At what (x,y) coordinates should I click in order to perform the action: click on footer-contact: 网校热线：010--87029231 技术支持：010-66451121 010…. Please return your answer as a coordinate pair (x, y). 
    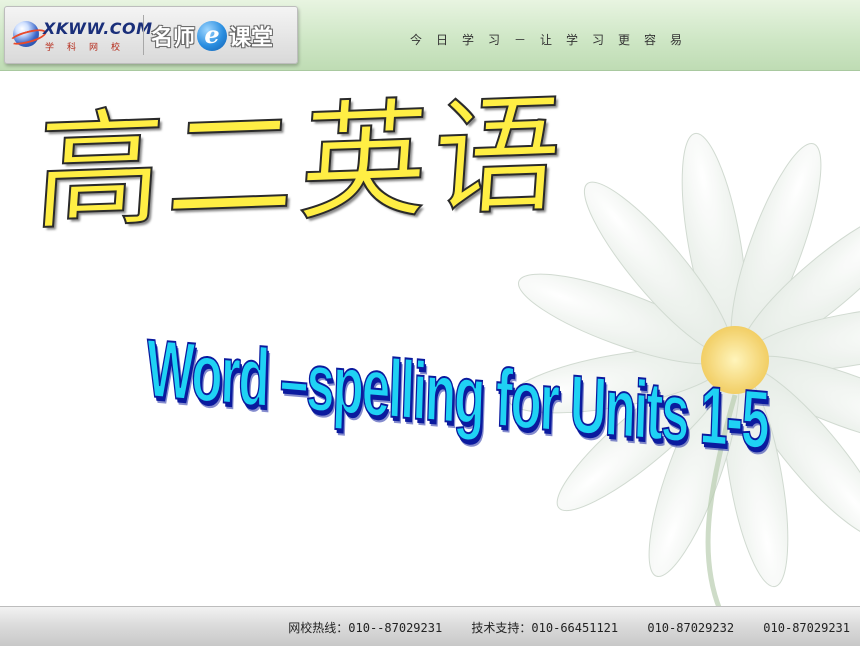
    Looking at the image, I should click on (558, 627).